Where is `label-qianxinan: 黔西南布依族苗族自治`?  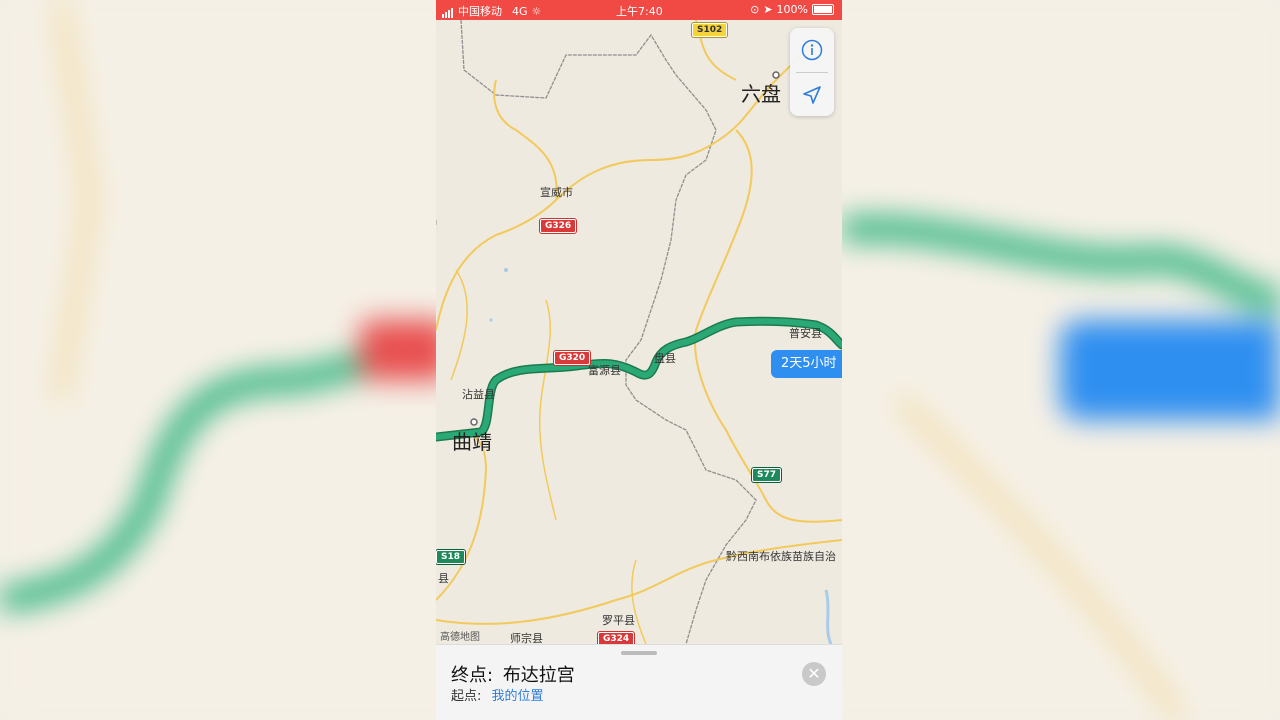 label-qianxinan: 黔西南布依族苗族自治 is located at coordinates (781, 556).